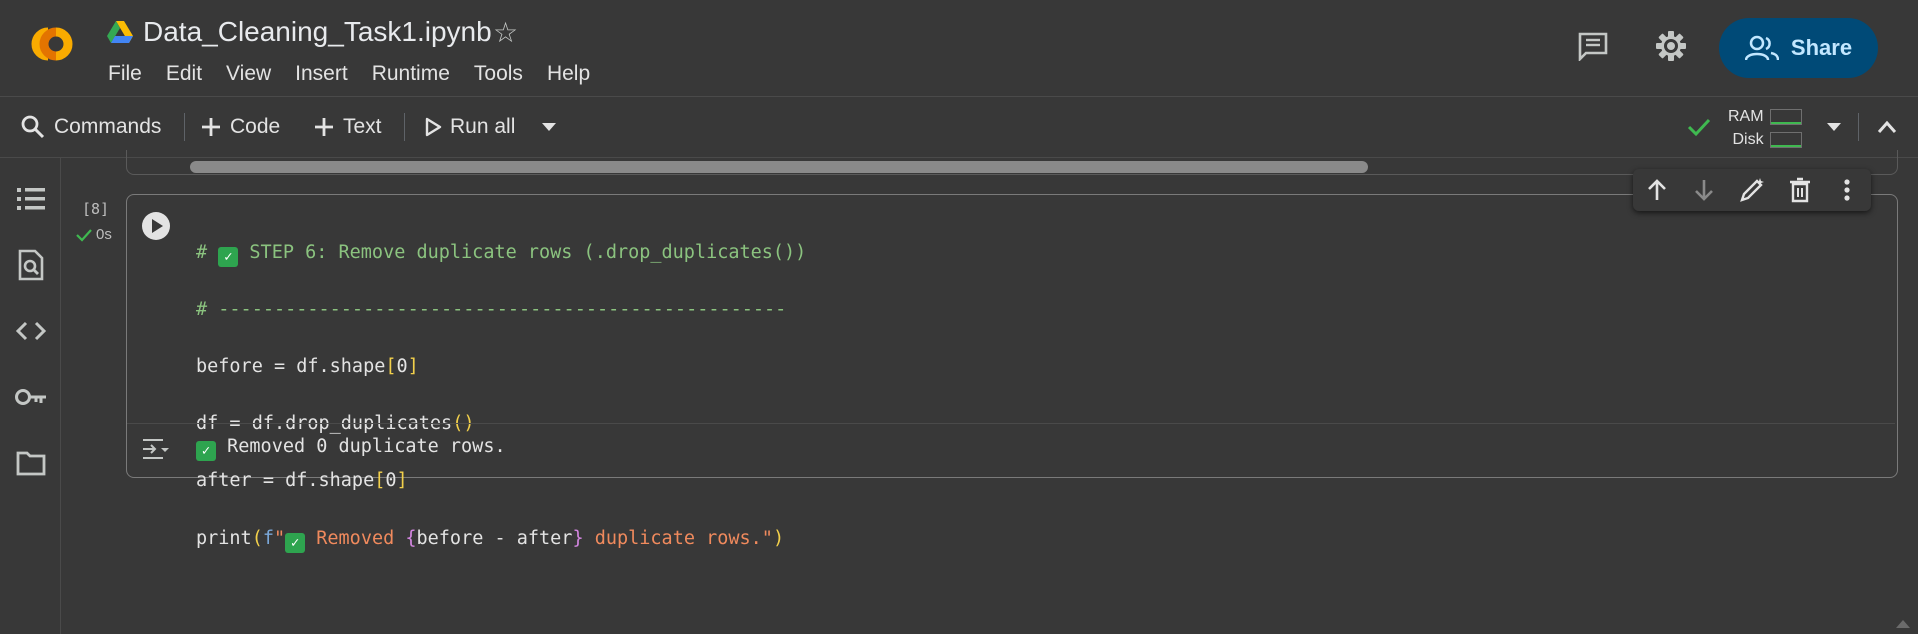 The image size is (1918, 634). Describe the element at coordinates (125, 74) in the screenshot. I see `menu-file: File` at that location.